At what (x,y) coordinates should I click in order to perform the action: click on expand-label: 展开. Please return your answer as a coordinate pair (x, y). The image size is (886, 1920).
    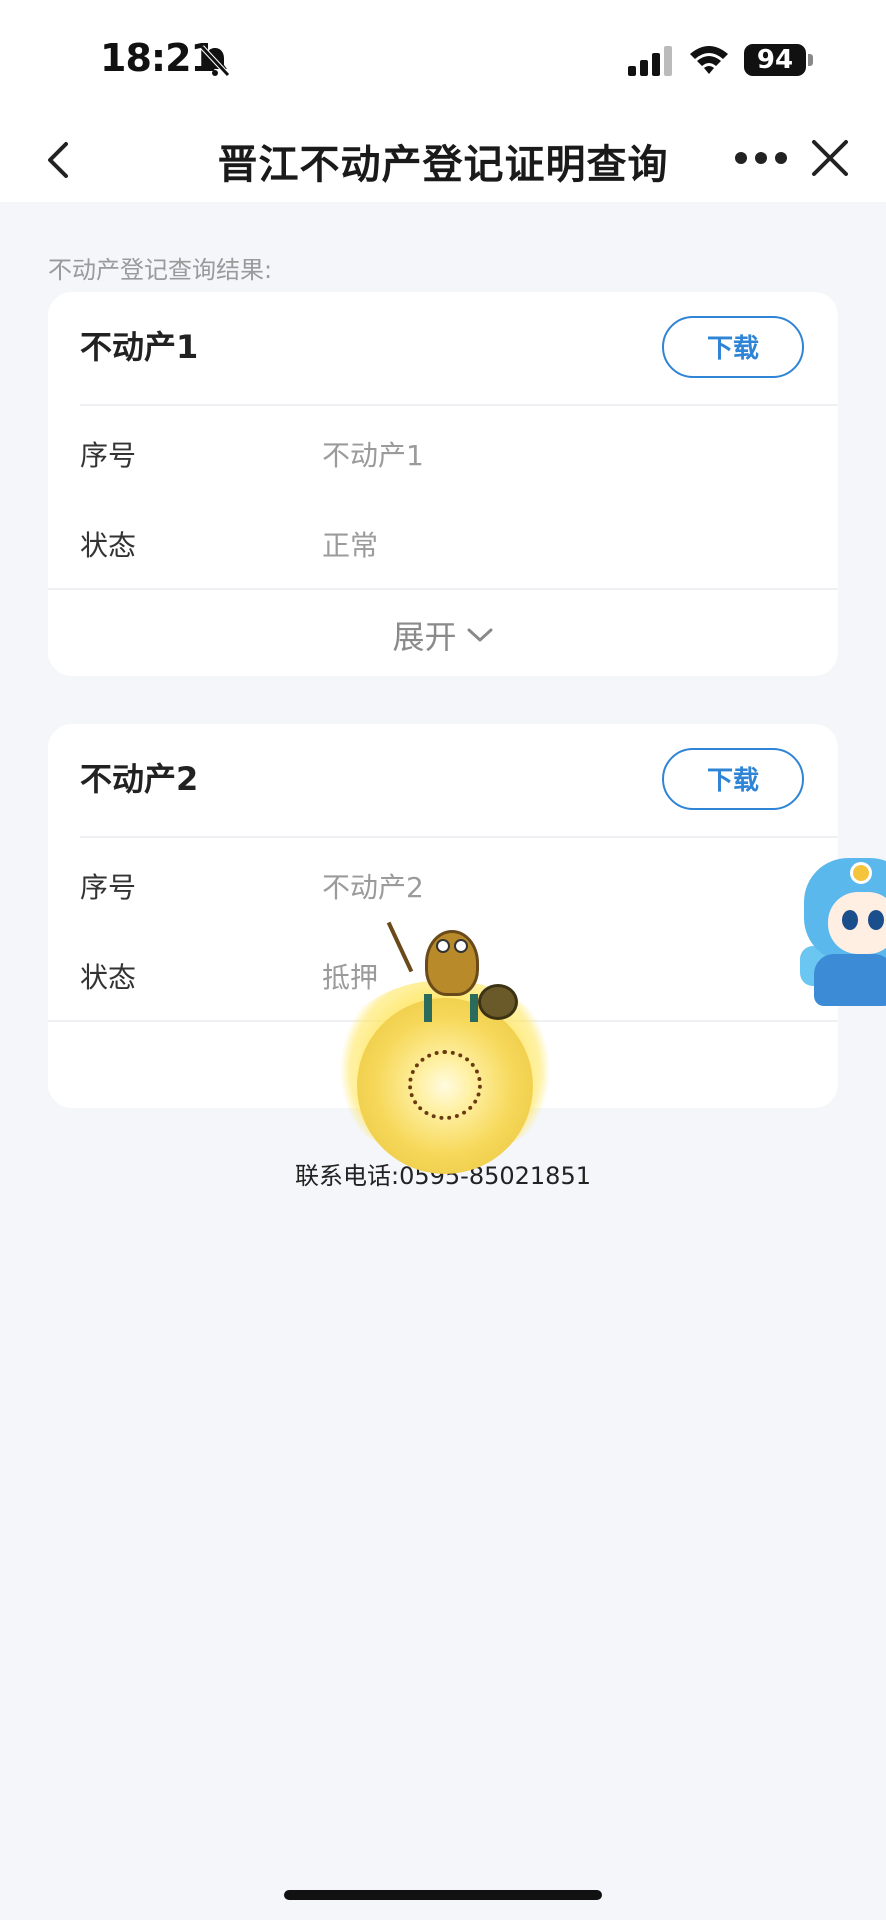
    Looking at the image, I should click on (424, 637).